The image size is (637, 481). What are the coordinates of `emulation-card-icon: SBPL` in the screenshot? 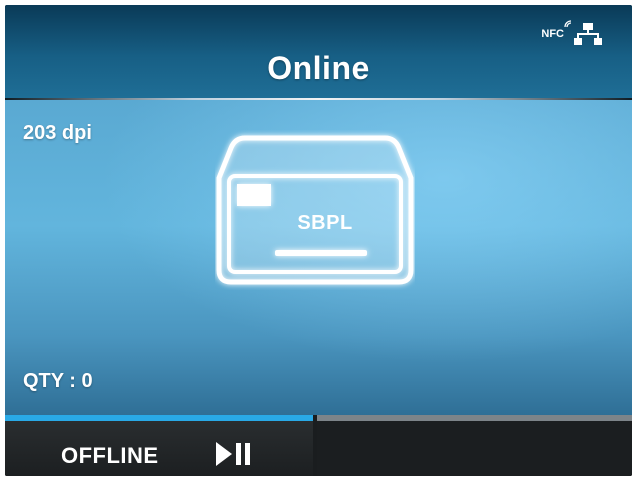 It's located at (315, 210).